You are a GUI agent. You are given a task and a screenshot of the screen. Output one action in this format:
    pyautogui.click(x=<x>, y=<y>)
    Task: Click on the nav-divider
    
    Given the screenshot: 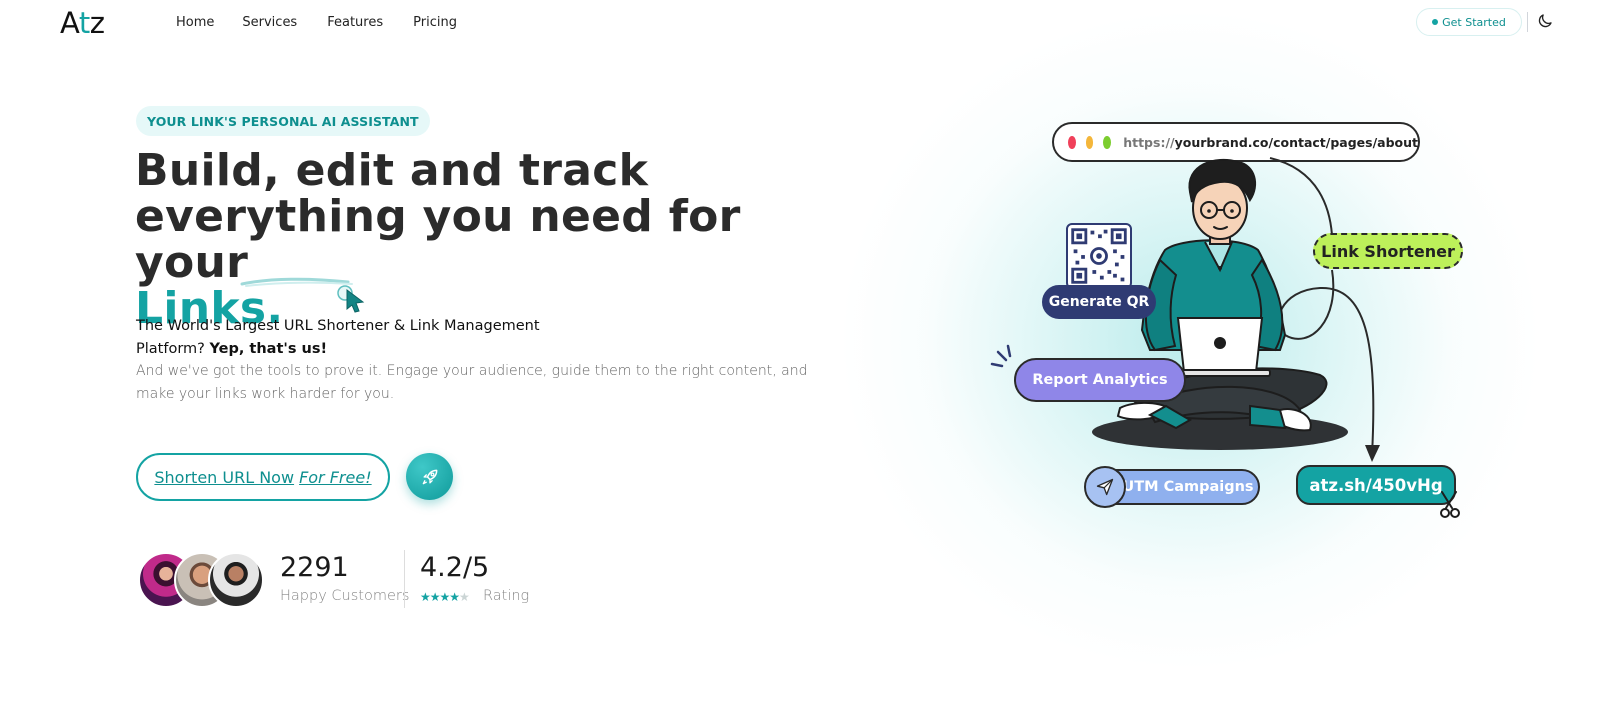 What is the action you would take?
    pyautogui.click(x=1527, y=22)
    